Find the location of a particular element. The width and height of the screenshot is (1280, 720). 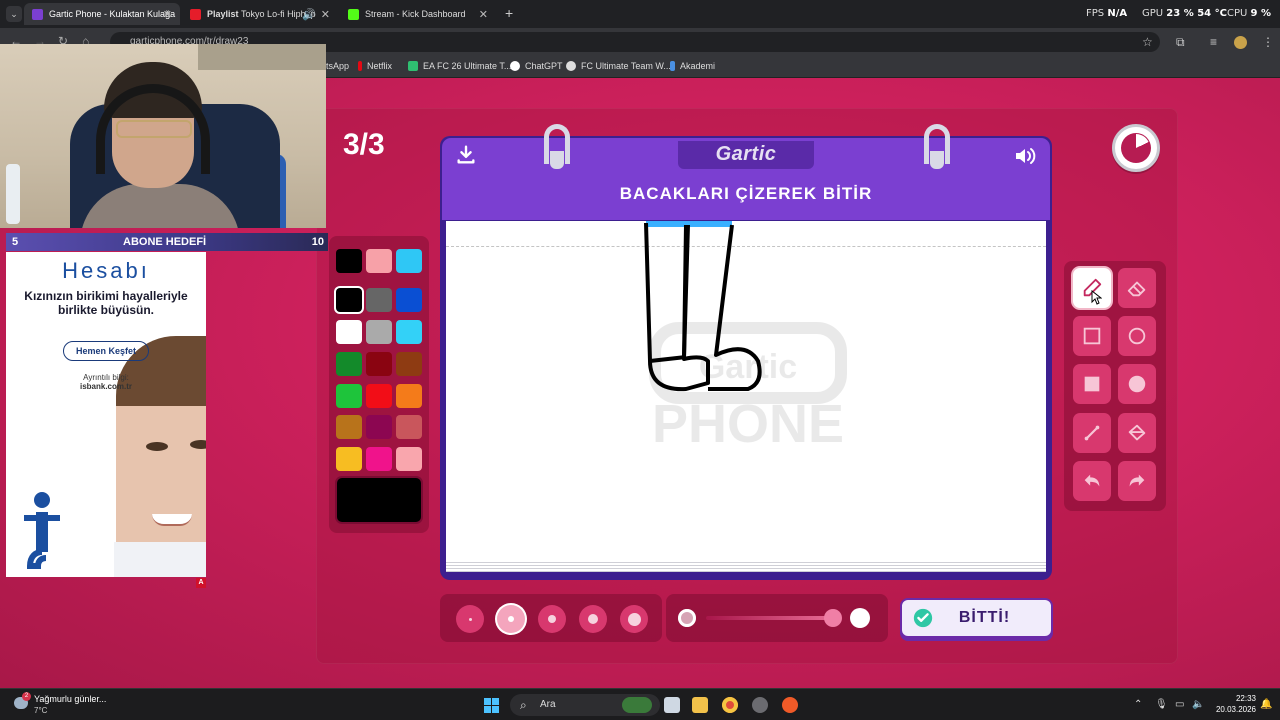

tab-playlist: Playlist Tokyo Lo-fi Hiphop 🔊 ✕ is located at coordinates (260, 14).